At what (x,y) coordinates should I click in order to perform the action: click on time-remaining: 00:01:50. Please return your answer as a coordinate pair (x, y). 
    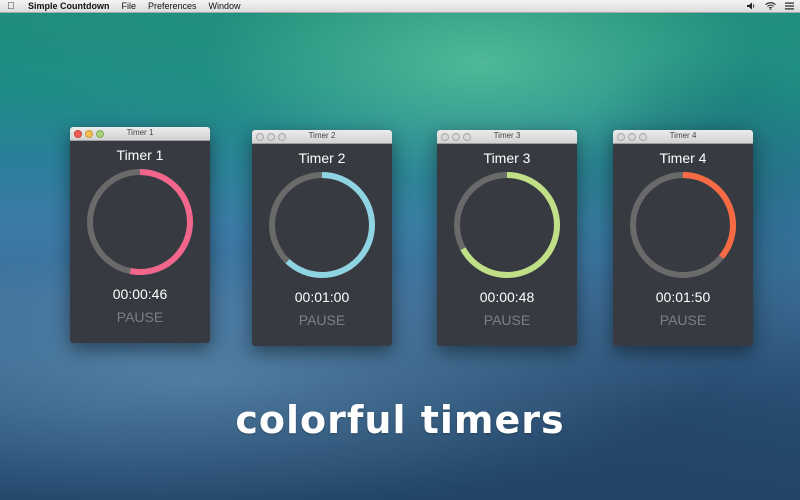
    Looking at the image, I should click on (683, 297).